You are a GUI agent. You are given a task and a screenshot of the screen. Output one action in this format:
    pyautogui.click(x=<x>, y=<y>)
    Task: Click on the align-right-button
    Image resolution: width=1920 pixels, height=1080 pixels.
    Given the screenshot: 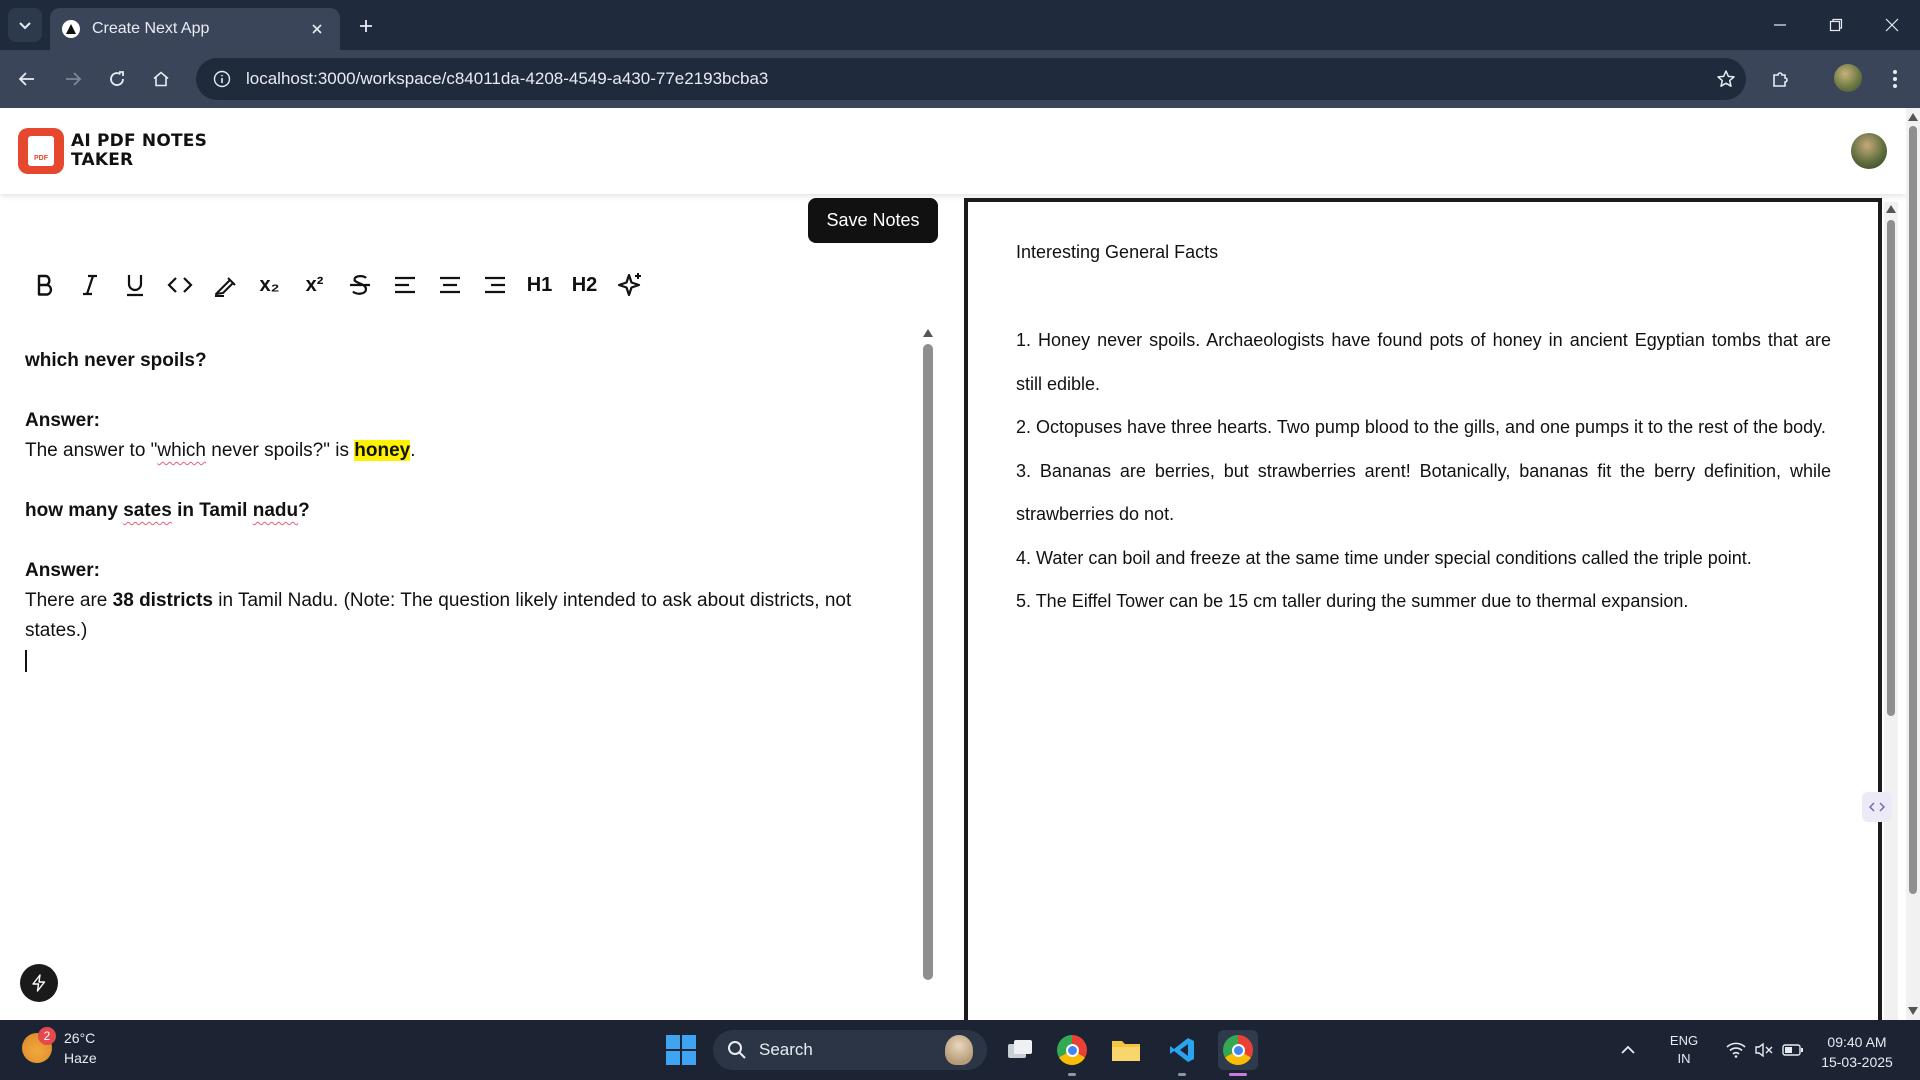 What is the action you would take?
    pyautogui.click(x=494, y=285)
    